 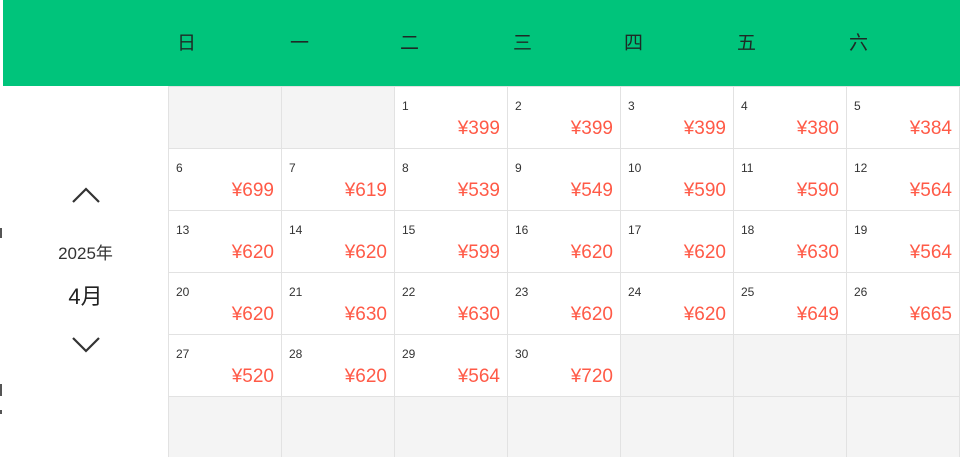 I want to click on day-cell: 2 ¥399, so click(x=564, y=118).